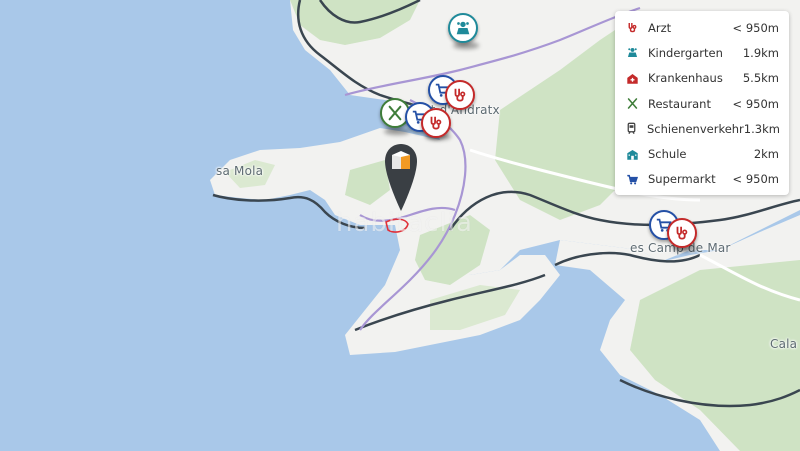 The height and width of the screenshot is (451, 800). I want to click on legend-label: Kindergarten, so click(685, 52).